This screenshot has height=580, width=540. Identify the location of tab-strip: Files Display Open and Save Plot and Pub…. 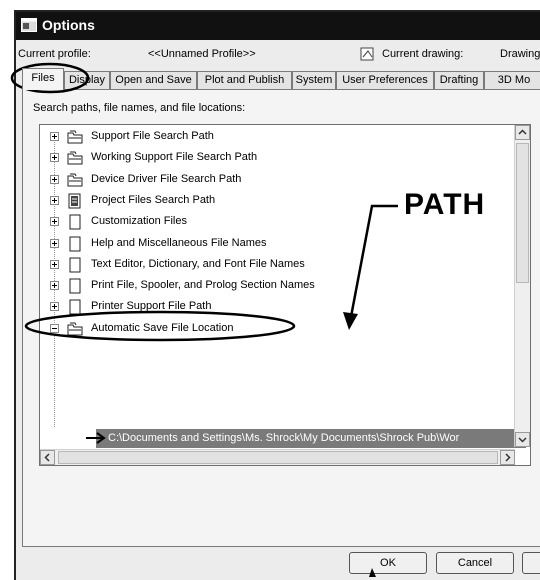
(281, 79).